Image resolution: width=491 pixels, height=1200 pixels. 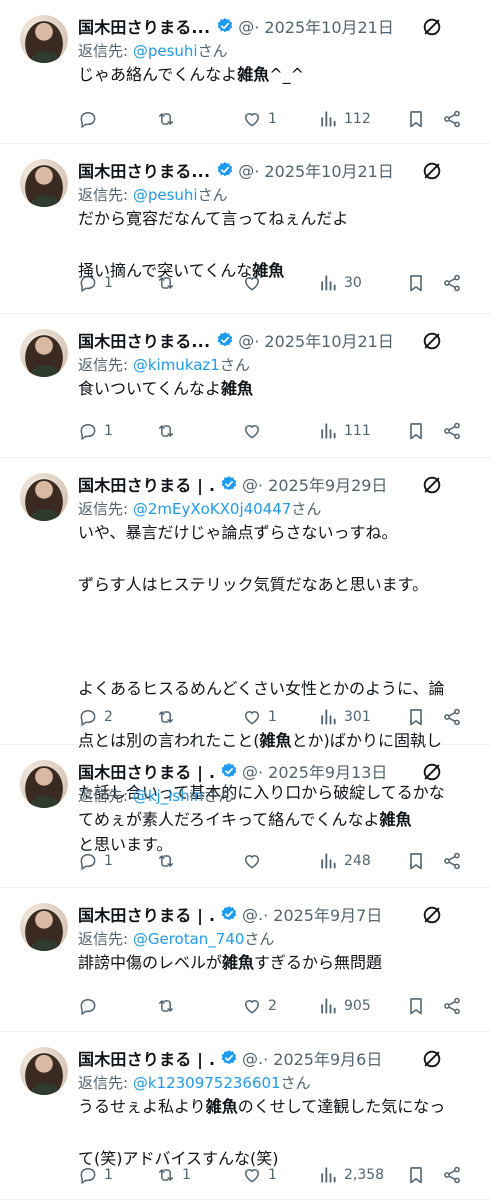 What do you see at coordinates (229, 914) in the screenshot?
I see `verified-badge-icon` at bounding box center [229, 914].